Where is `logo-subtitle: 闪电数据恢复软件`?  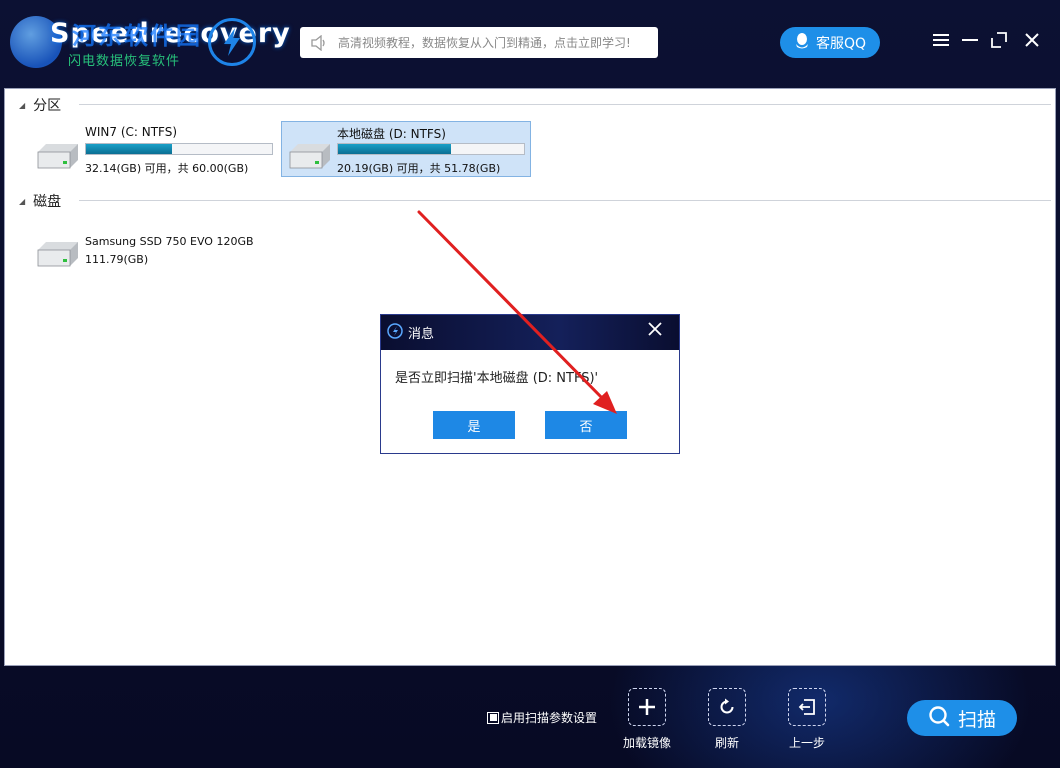
logo-subtitle: 闪电数据恢复软件 is located at coordinates (124, 61).